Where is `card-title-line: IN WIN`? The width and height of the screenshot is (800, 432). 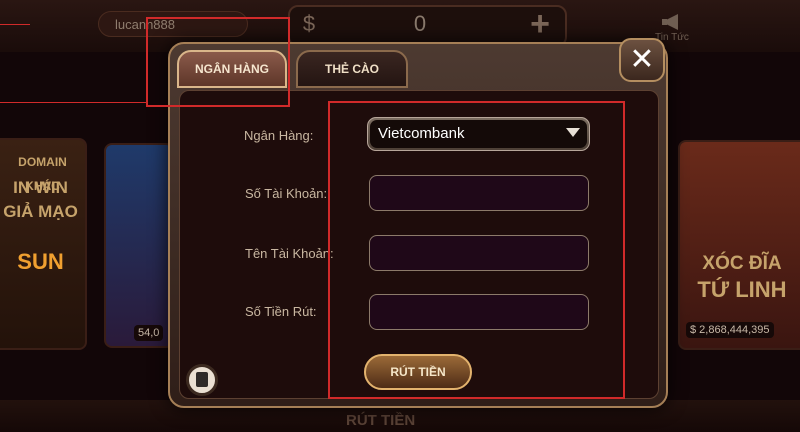
card-title-line: IN WIN is located at coordinates (40, 187).